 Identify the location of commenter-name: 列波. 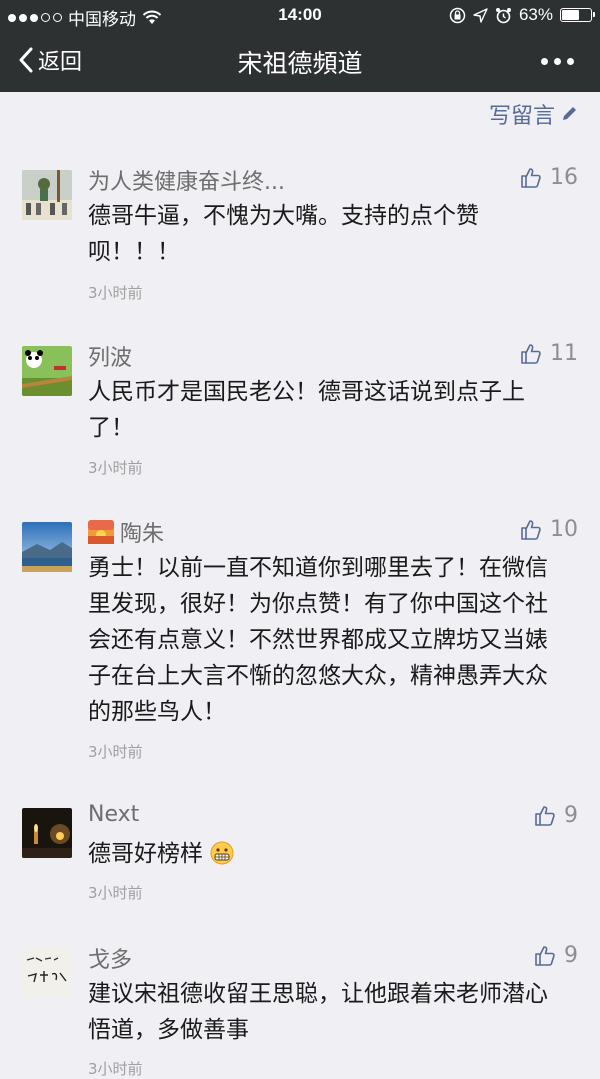
(110, 358).